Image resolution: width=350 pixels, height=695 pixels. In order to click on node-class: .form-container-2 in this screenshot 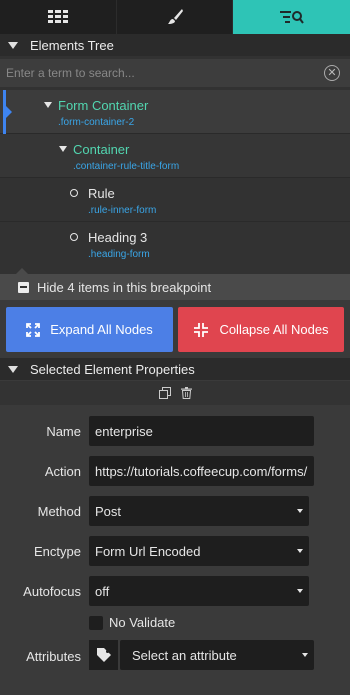, I will do `click(96, 122)`.